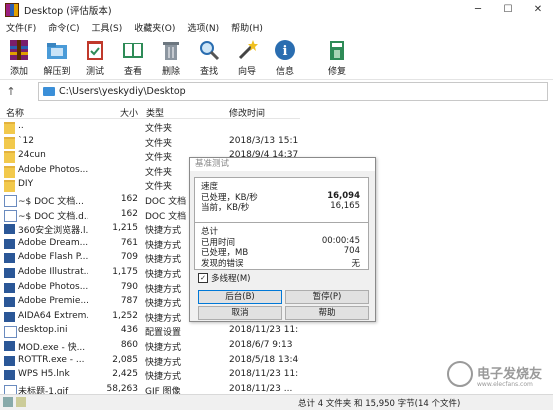  Describe the element at coordinates (261, 344) in the screenshot. I see `file-modified: 2018/6/7 9:13` at that location.